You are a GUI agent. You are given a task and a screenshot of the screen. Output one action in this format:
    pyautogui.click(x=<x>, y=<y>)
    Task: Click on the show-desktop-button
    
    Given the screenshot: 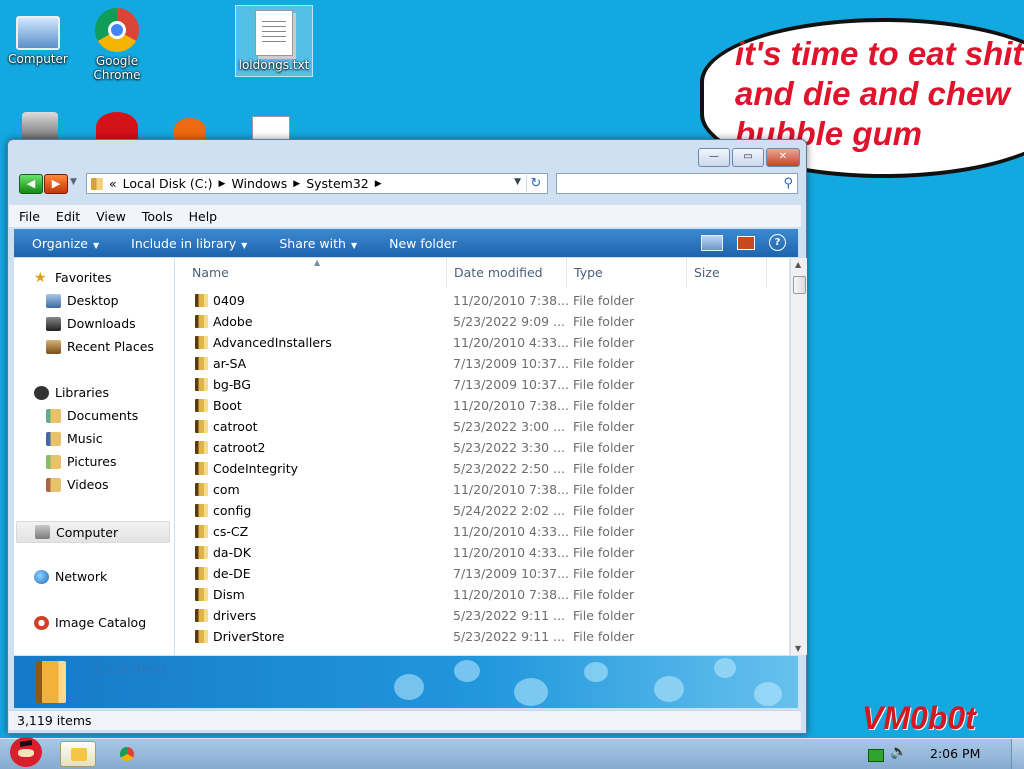 What is the action you would take?
    pyautogui.click(x=1017, y=754)
    